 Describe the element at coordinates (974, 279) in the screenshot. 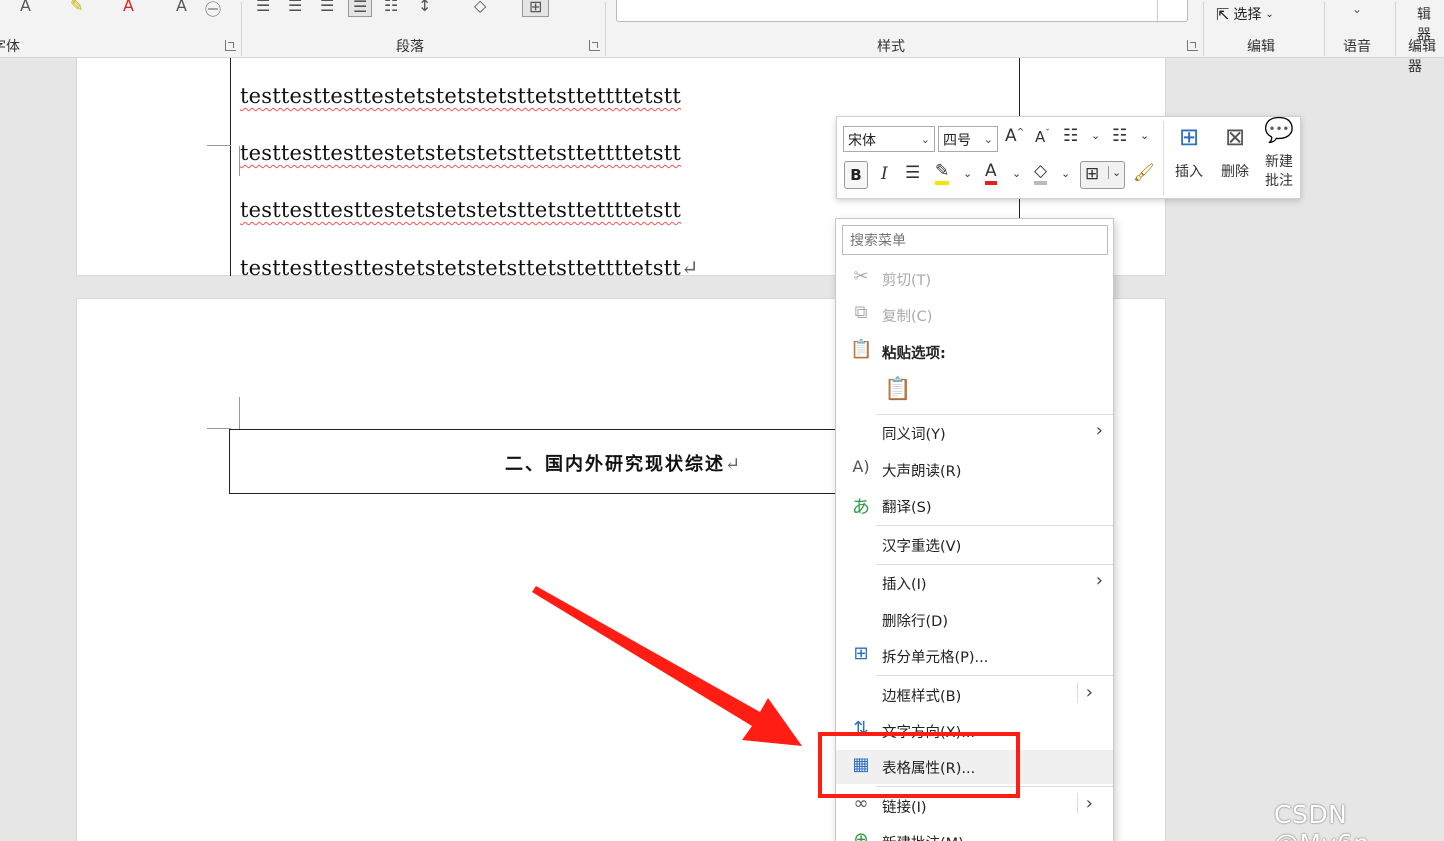

I see `menu-item-cut: ✂ 剪切(T)` at that location.